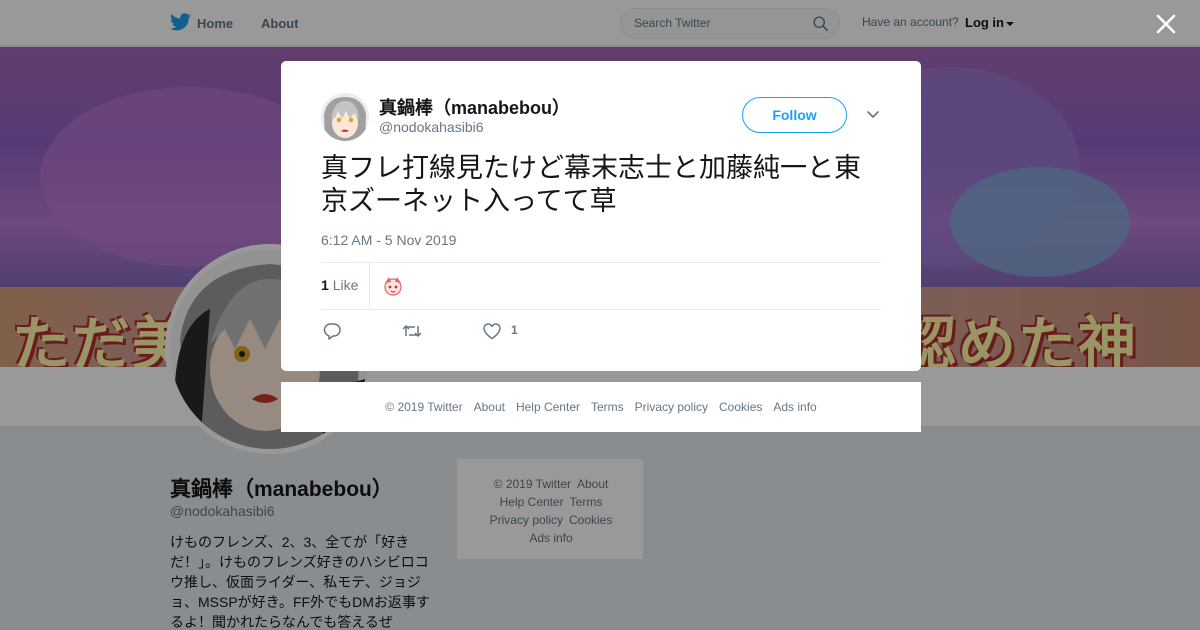 This screenshot has height=630, width=1200. What do you see at coordinates (332, 331) in the screenshot?
I see `reply-icon` at bounding box center [332, 331].